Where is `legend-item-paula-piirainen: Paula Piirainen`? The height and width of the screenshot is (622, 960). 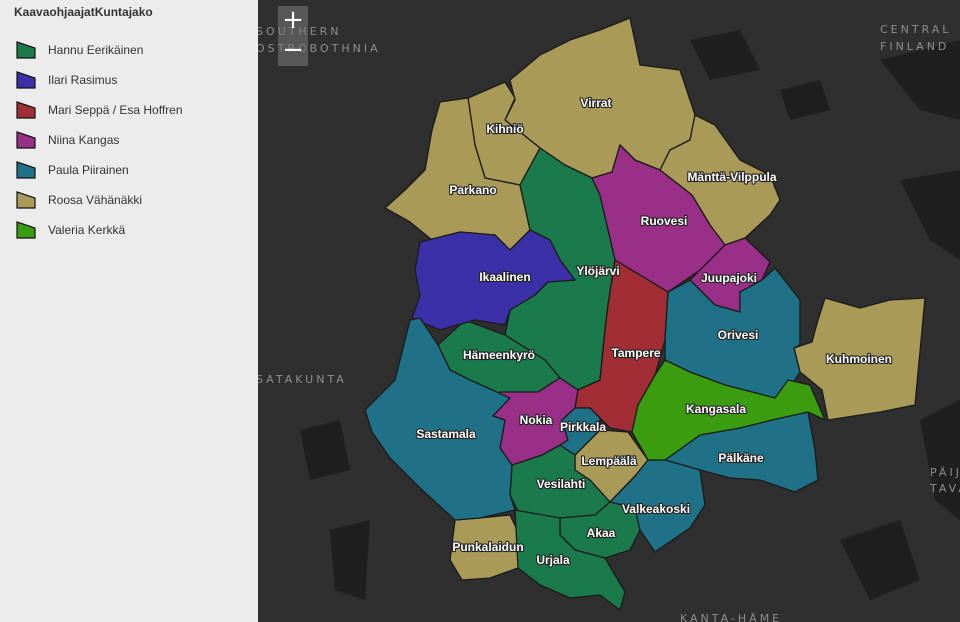
legend-item-paula-piirainen: Paula Piirainen is located at coordinates (136, 170).